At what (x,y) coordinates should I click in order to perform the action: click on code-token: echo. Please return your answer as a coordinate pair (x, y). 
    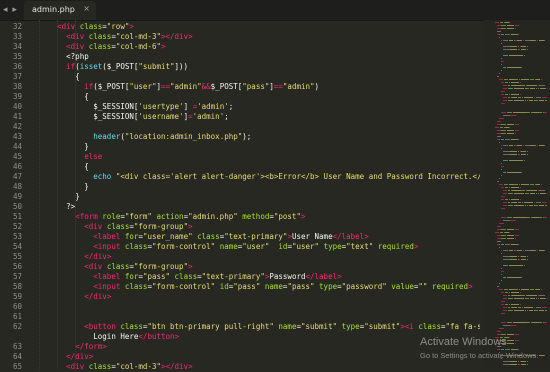
    Looking at the image, I should click on (104, 176).